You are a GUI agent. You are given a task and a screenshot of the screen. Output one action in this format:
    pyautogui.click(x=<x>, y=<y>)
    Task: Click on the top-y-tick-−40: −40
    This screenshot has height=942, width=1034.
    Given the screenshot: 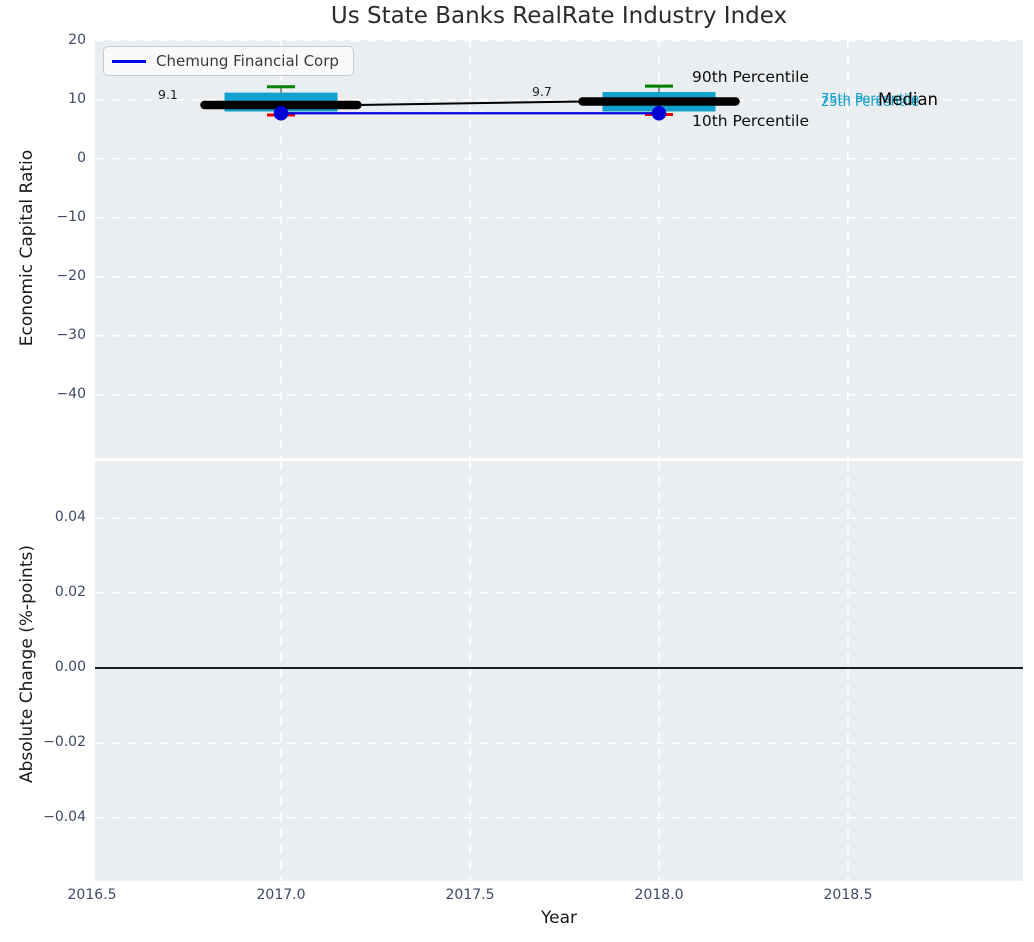 What is the action you would take?
    pyautogui.click(x=71, y=393)
    